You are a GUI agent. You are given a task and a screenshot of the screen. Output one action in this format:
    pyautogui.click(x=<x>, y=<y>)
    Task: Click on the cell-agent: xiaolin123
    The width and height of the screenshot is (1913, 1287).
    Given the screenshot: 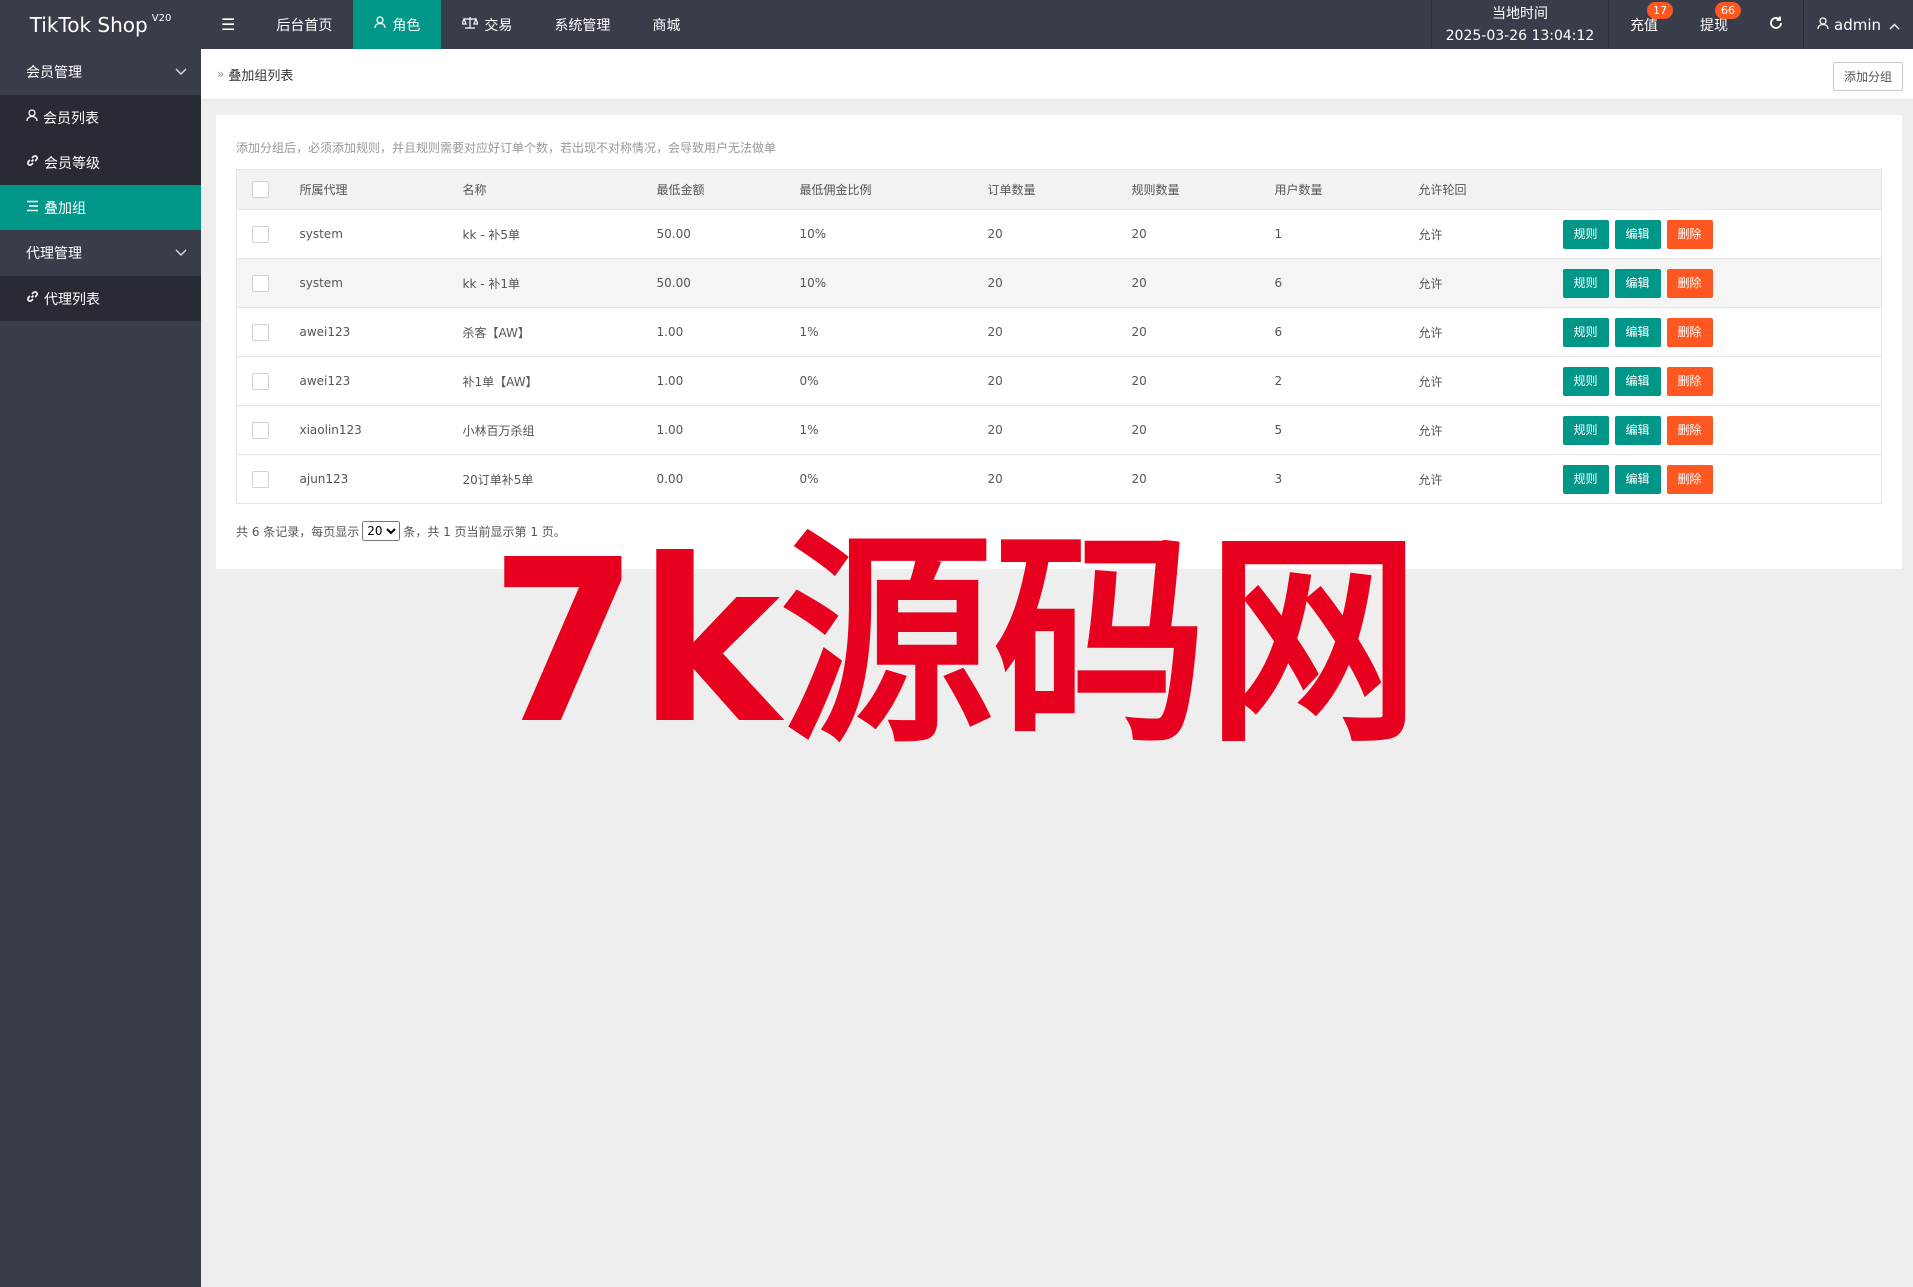 What is the action you would take?
    pyautogui.click(x=381, y=430)
    